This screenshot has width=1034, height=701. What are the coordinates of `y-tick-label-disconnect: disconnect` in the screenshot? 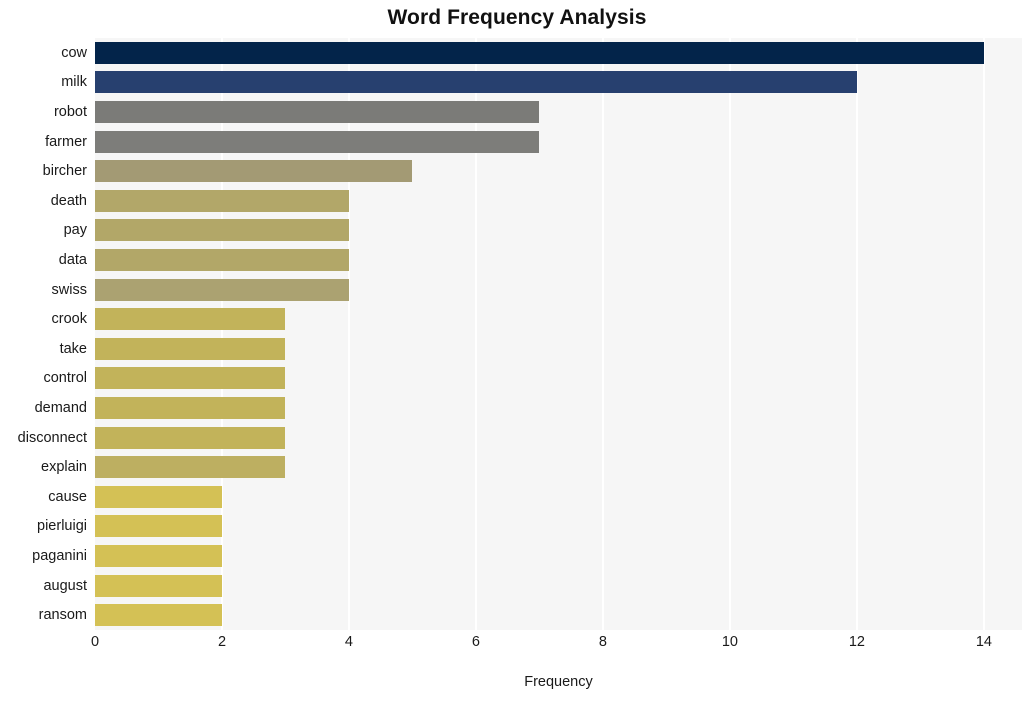 It's located at (52, 437).